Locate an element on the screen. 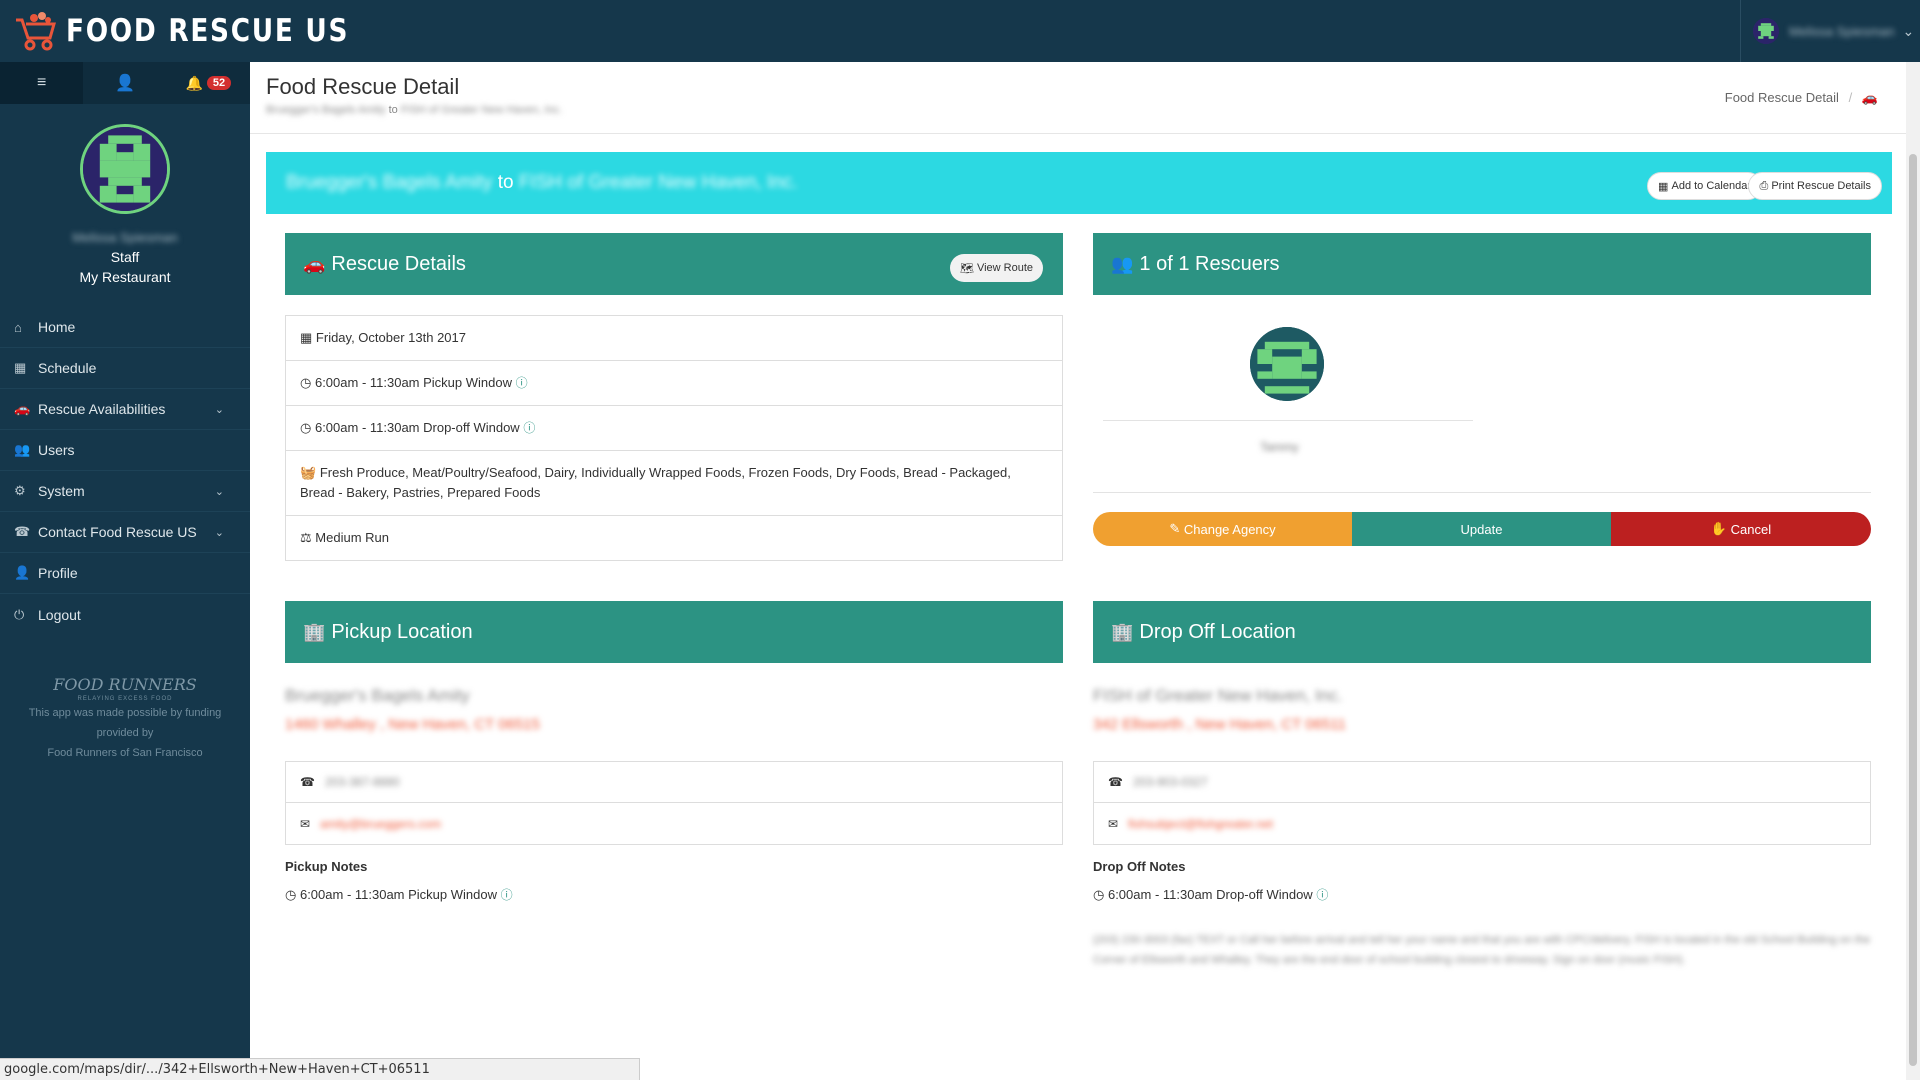  sponsor-tagline: RELAYING EXCESS FOOD is located at coordinates (125, 699).